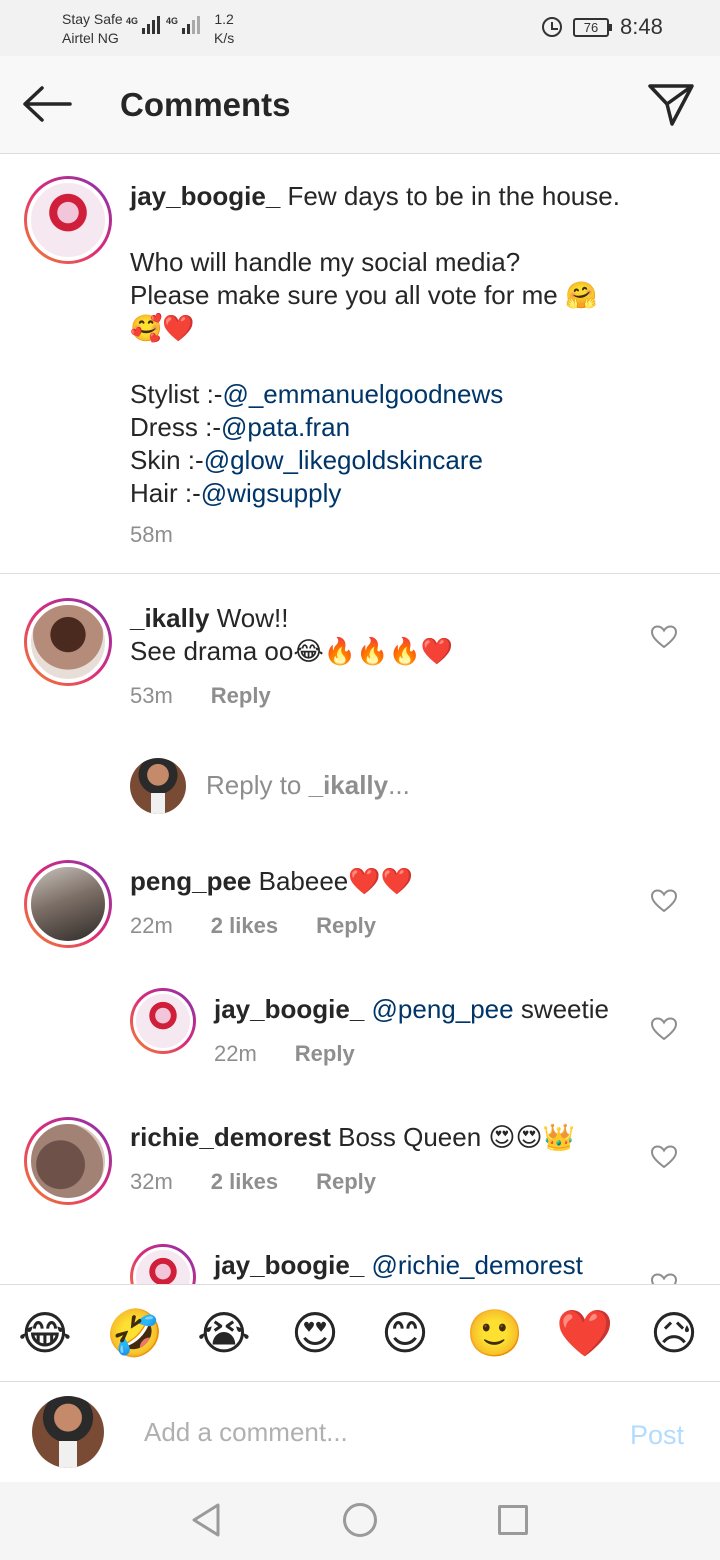 This screenshot has width=720, height=1560. Describe the element at coordinates (205, 104) in the screenshot. I see `page-title: Comments` at that location.